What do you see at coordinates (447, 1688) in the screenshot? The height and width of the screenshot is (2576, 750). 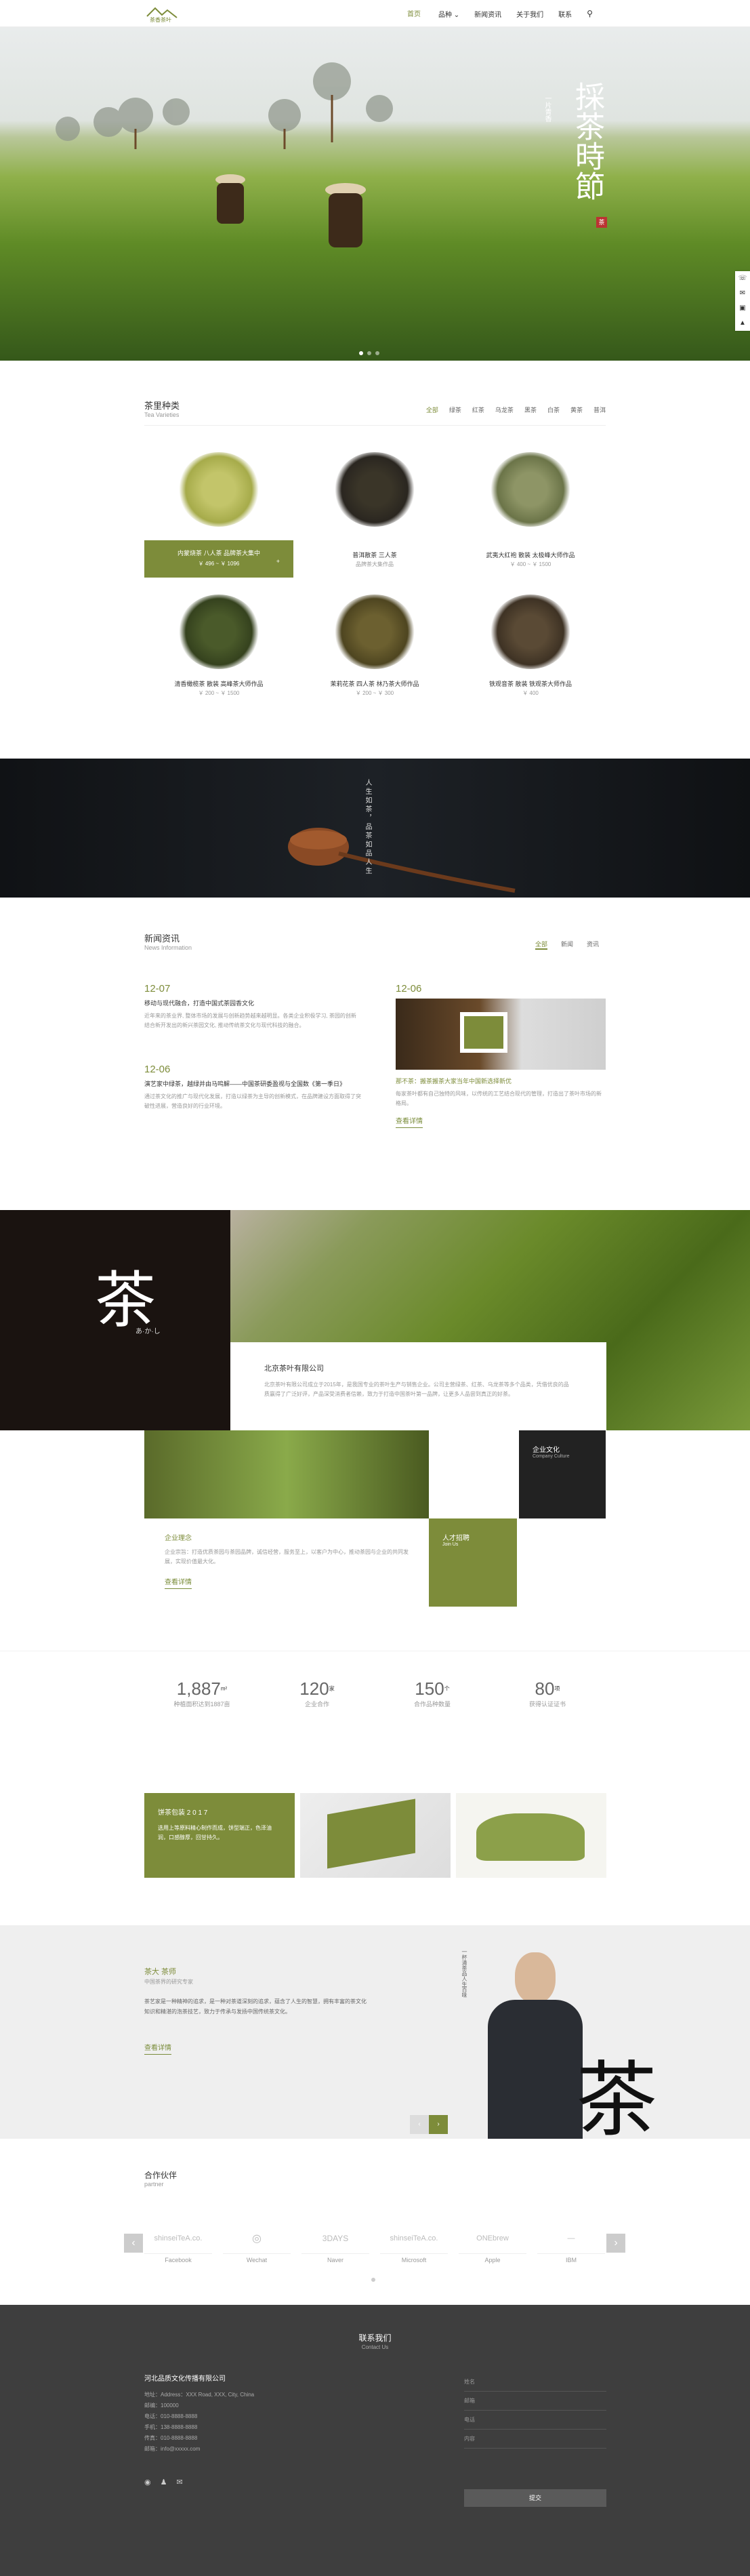 I see `stat-unit: 个` at bounding box center [447, 1688].